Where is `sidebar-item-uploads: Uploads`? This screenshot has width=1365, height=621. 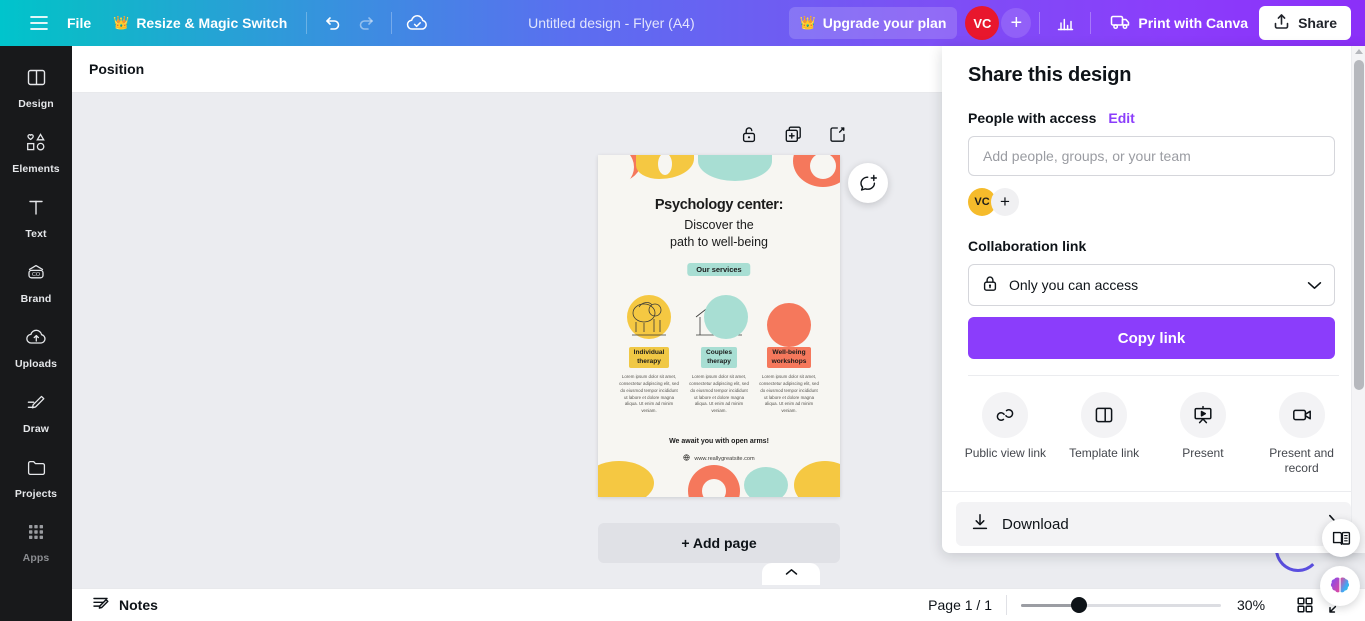
sidebar-item-uploads: Uploads is located at coordinates (36, 347).